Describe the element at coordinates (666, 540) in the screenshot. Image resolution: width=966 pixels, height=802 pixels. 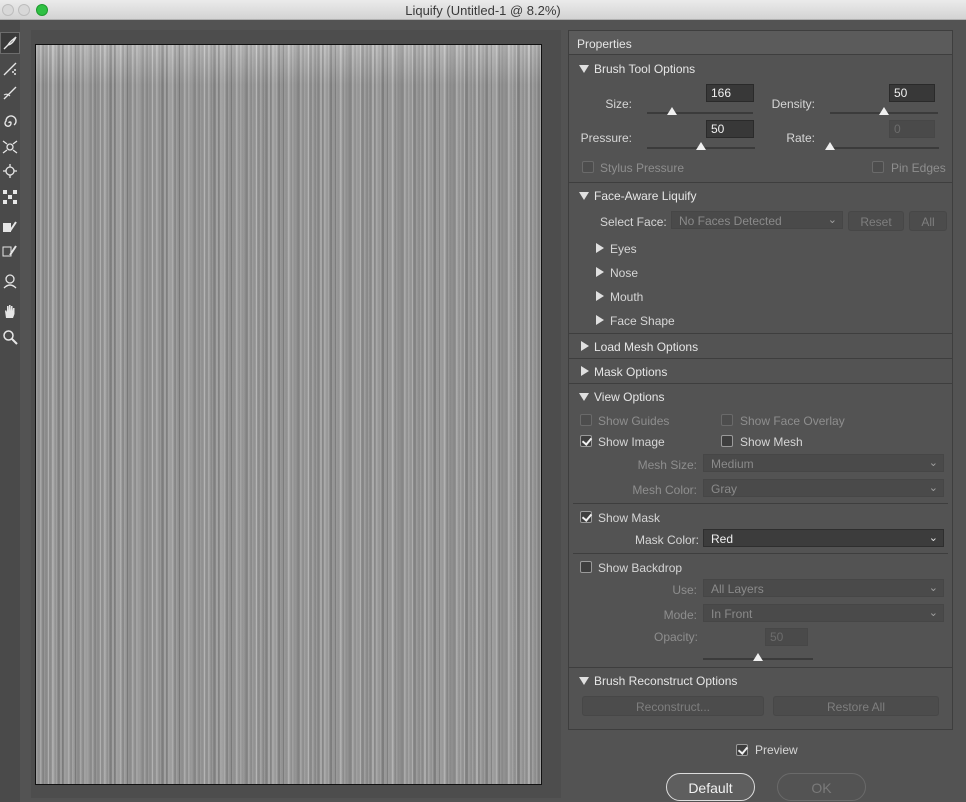
I see `mask-color-label: Mask Color:` at that location.